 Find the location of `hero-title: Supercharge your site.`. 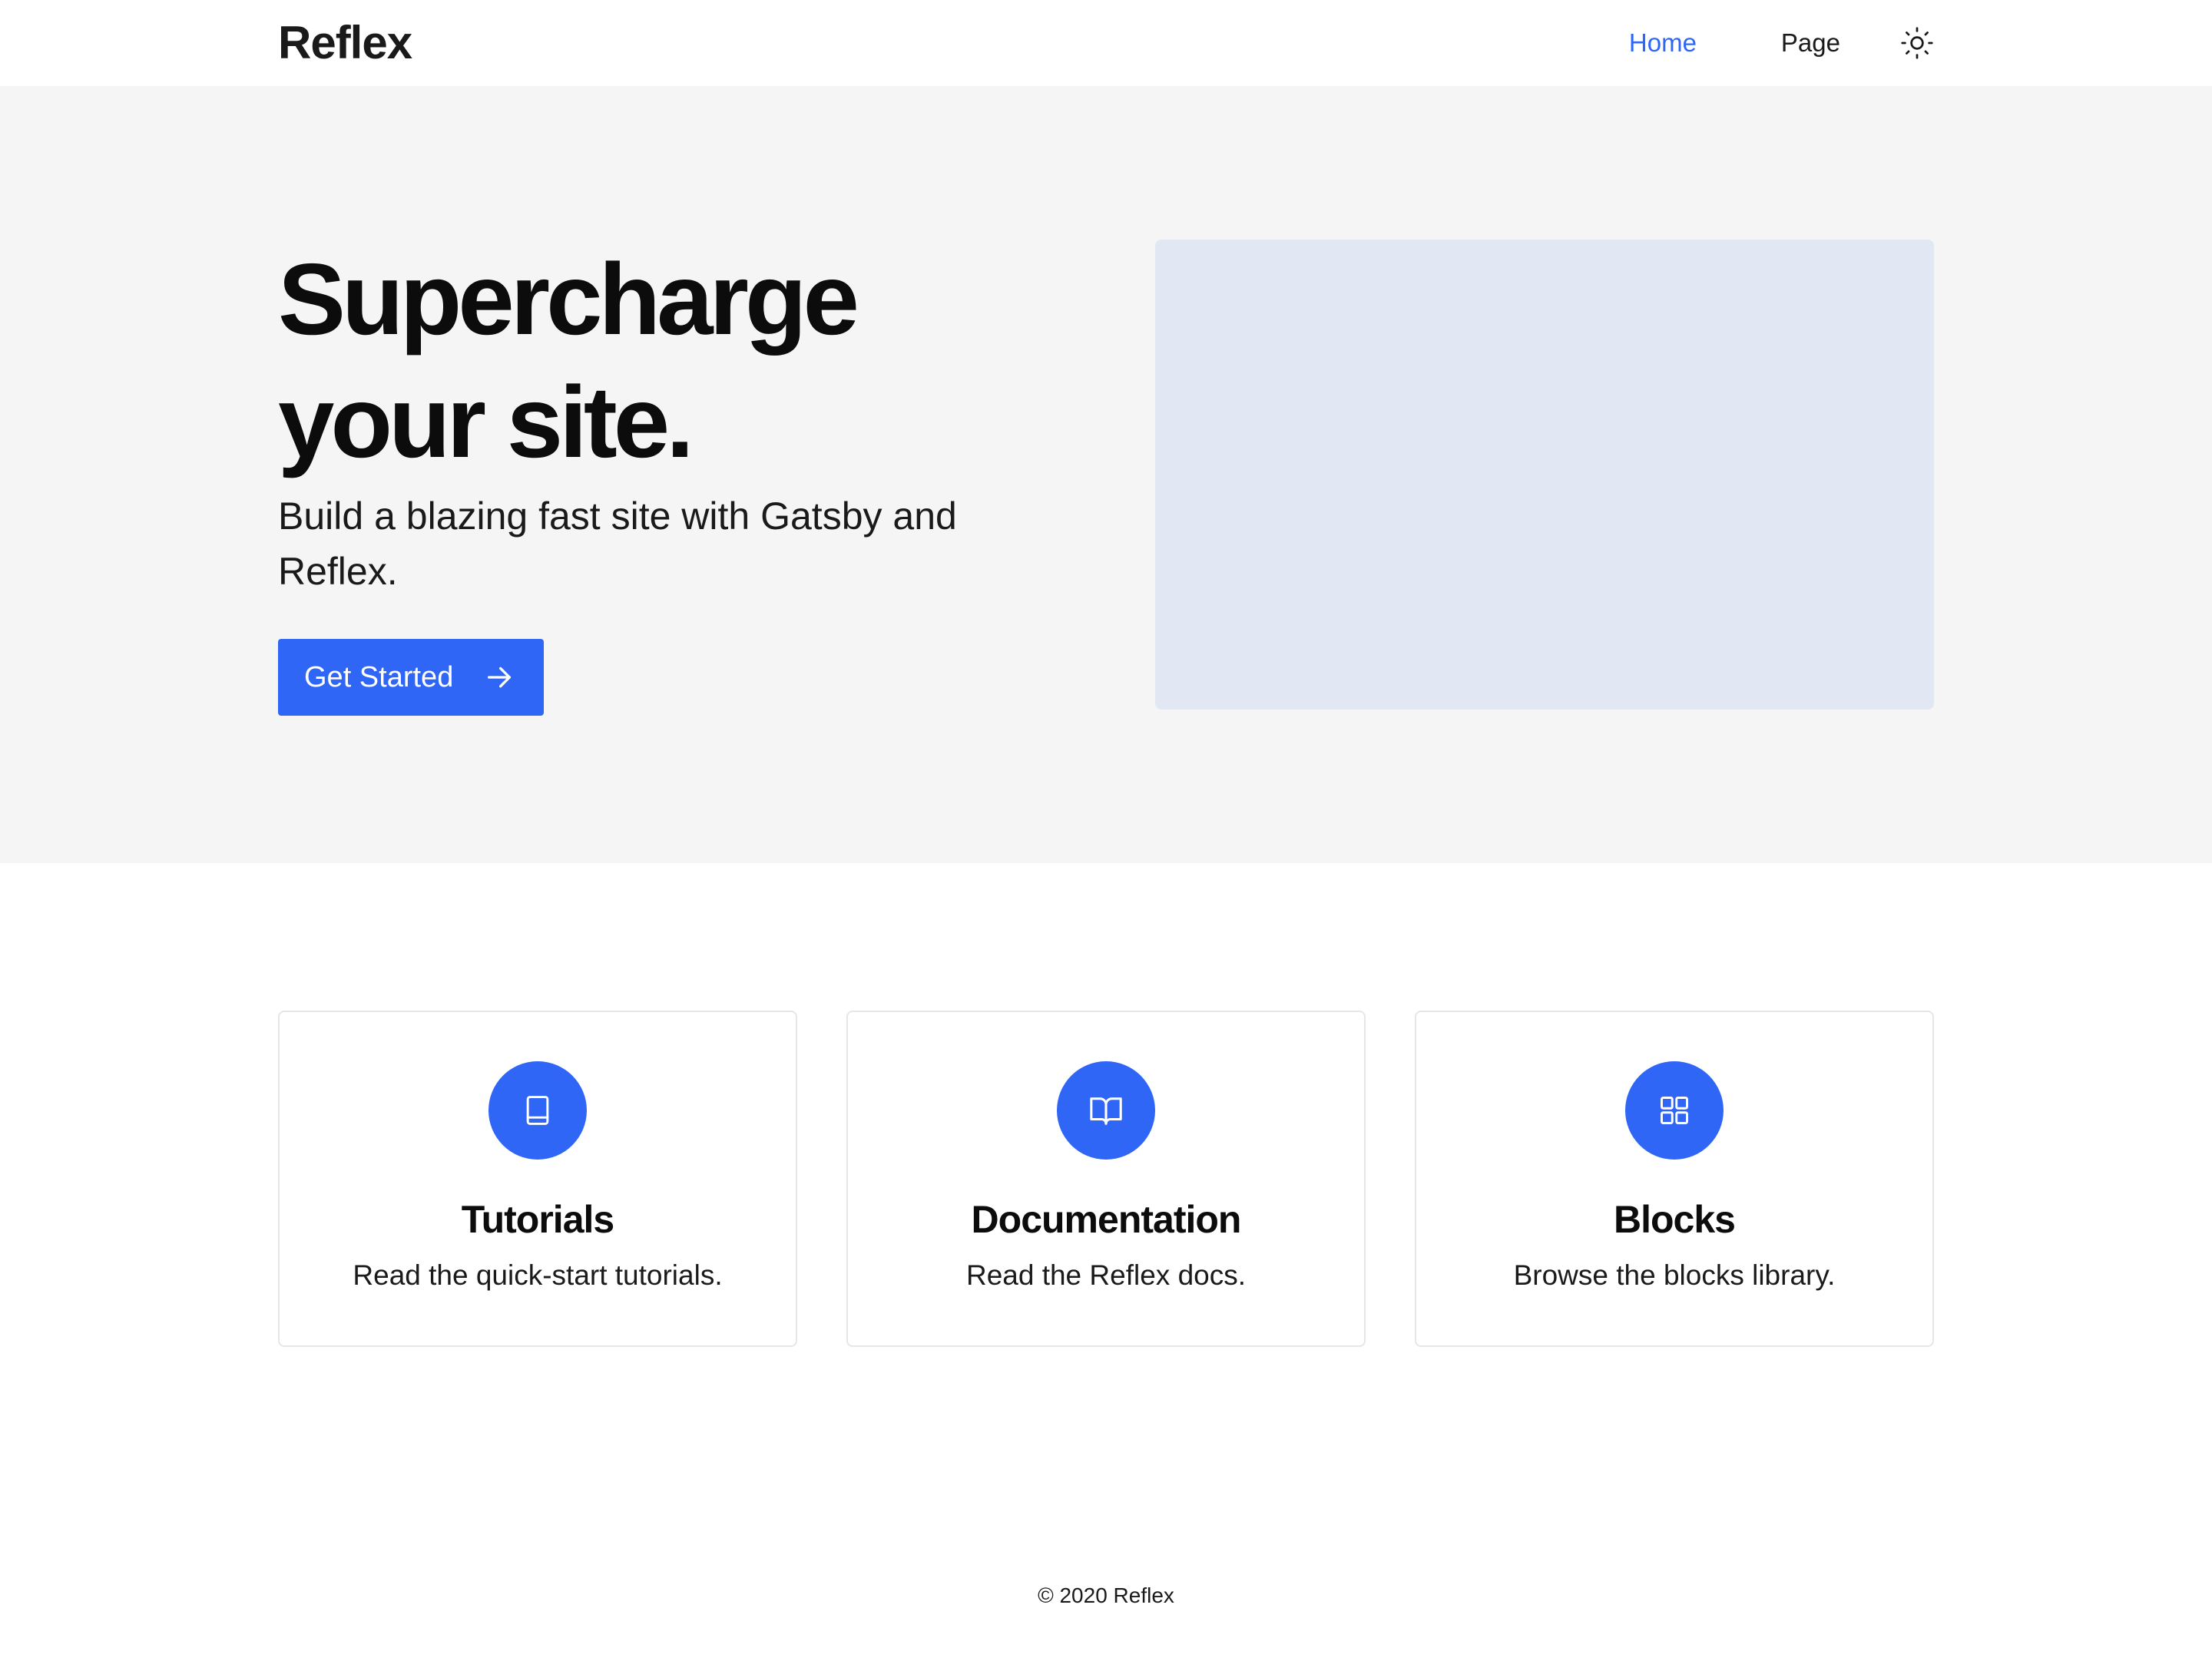

hero-title: Supercharge your site. is located at coordinates (624, 361).